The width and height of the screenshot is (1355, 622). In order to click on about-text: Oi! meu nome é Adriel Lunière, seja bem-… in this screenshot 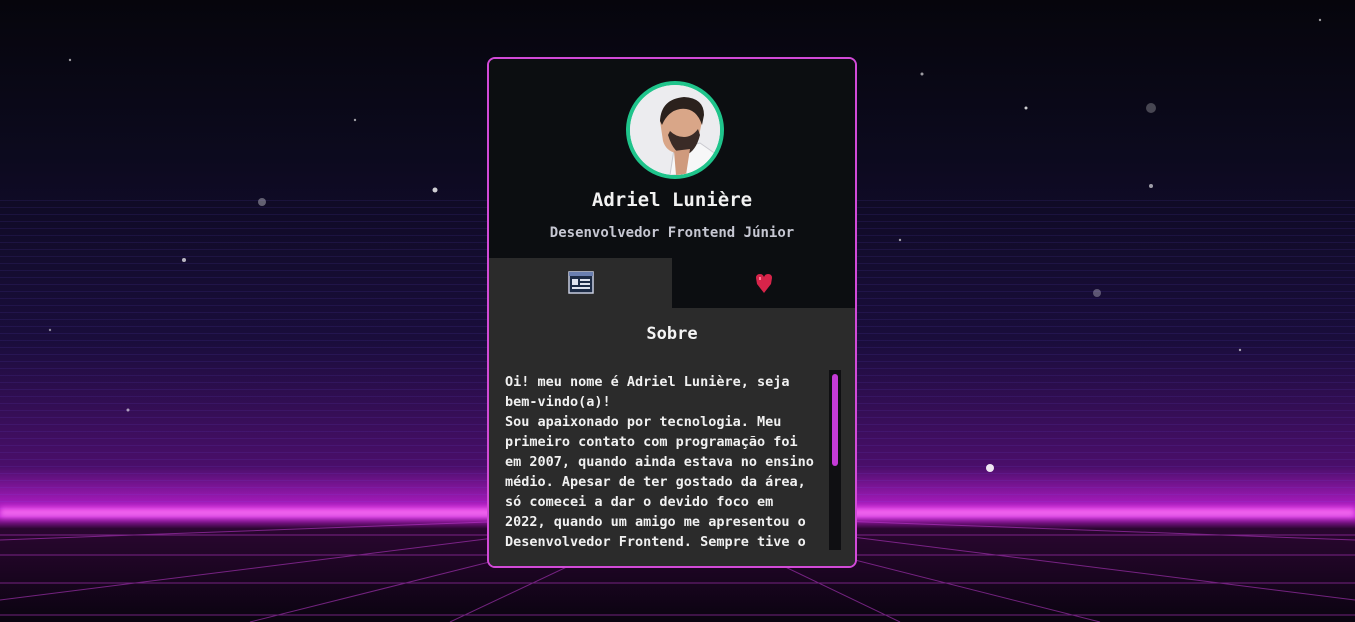, I will do `click(660, 467)`.